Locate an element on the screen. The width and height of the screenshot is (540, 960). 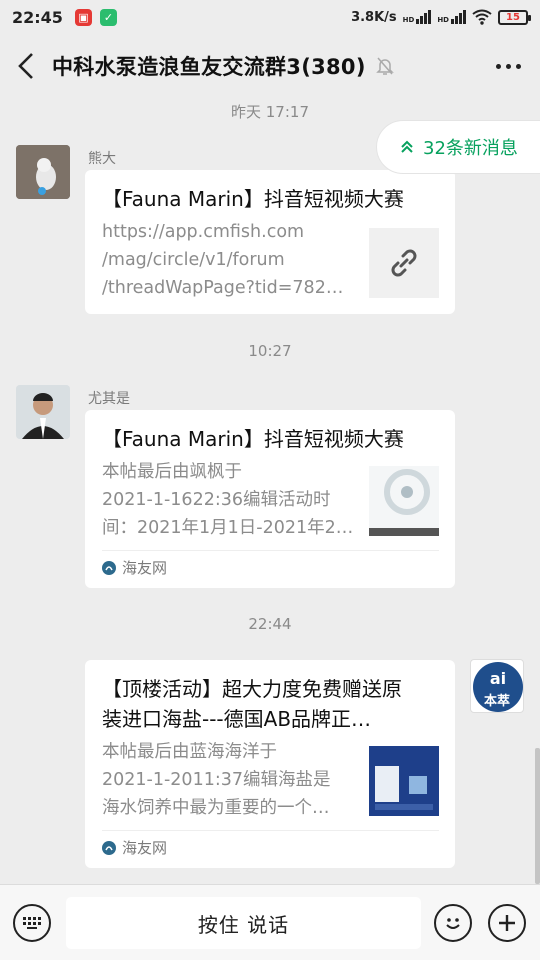
desc-line: 本帖最后由飒枫于 is located at coordinates (172, 472).